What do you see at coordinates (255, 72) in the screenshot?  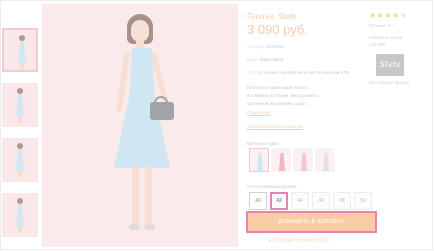 I see `composition-key: Состав:` at bounding box center [255, 72].